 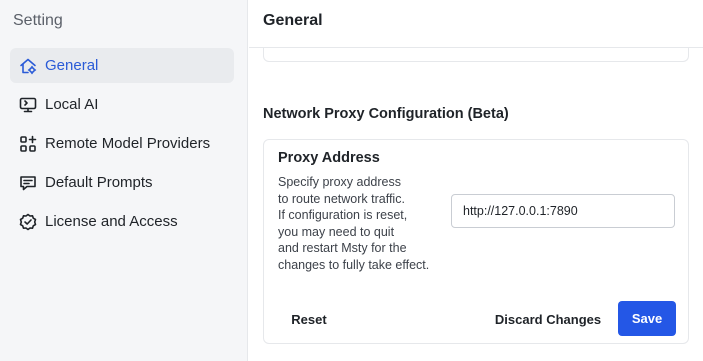 What do you see at coordinates (548, 319) in the screenshot?
I see `discard-changes-button: Discard Changes` at bounding box center [548, 319].